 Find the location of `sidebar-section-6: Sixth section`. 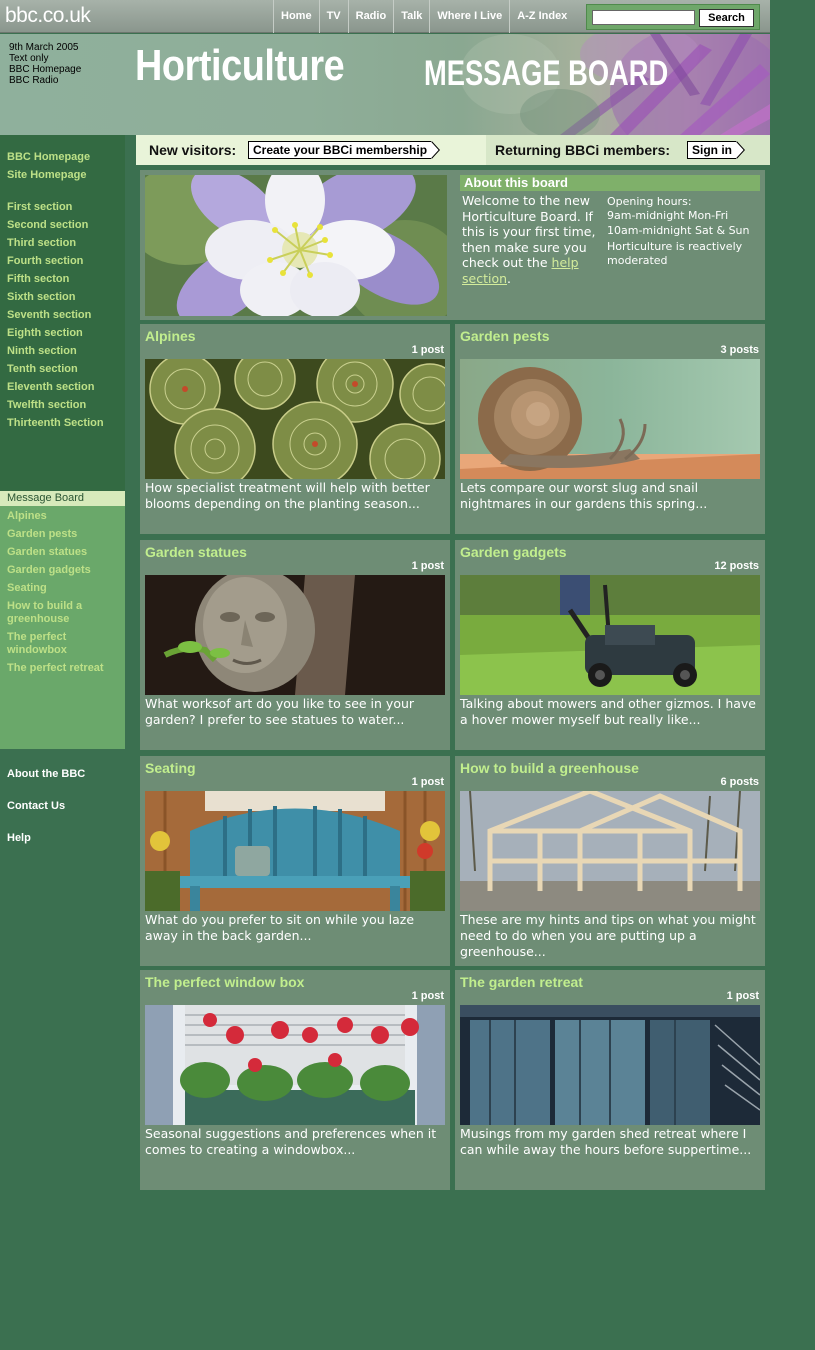

sidebar-section-6: Sixth section is located at coordinates (63, 297).